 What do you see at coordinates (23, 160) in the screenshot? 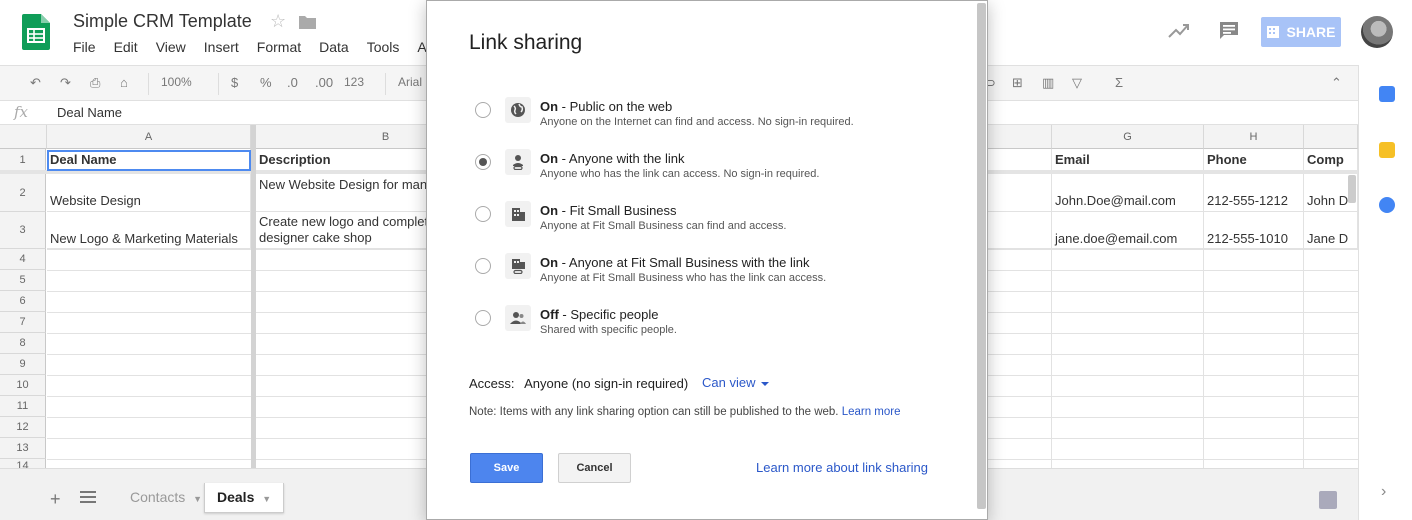
I see `row-header: 1` at bounding box center [23, 160].